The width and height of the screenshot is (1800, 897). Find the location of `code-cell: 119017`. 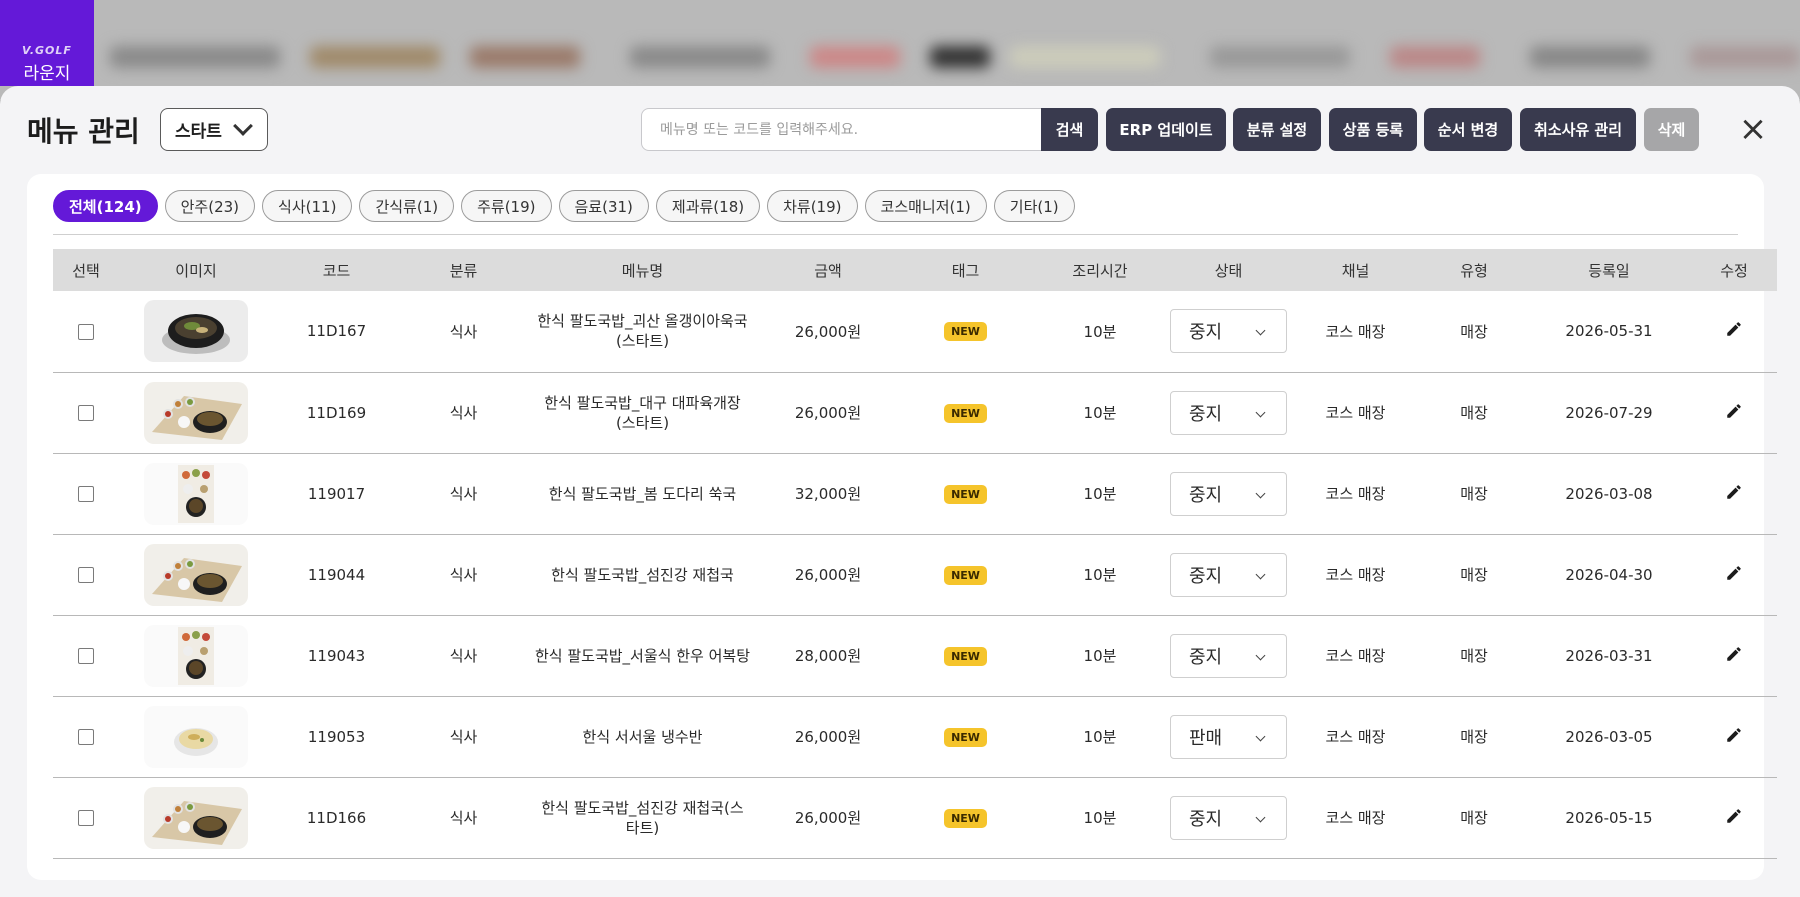

code-cell: 119017 is located at coordinates (336, 494).